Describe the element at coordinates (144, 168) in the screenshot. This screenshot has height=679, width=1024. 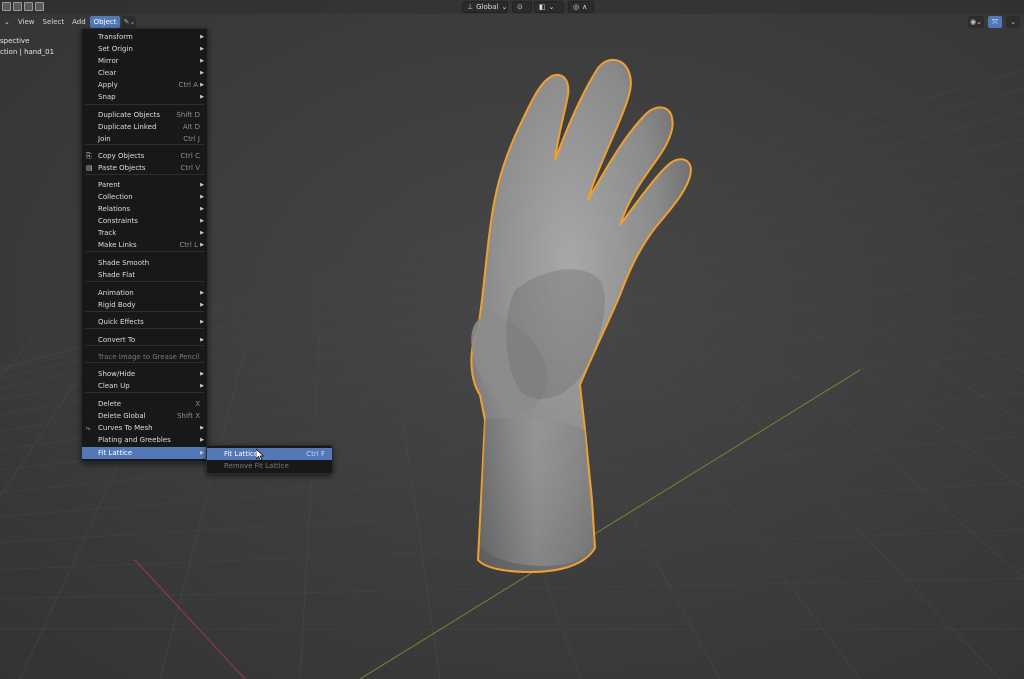
I see `menu-item-paste-objects: ▤ Paste Objects Ctrl V` at that location.